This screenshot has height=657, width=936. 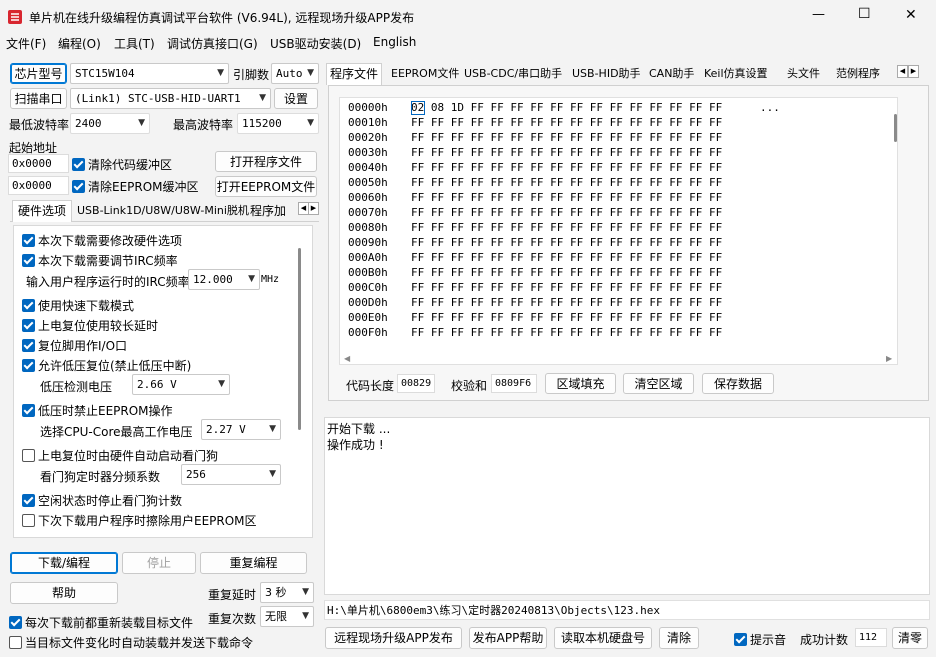 What do you see at coordinates (508, 638) in the screenshot?
I see `publish-app-help-button: 发布APP帮助` at bounding box center [508, 638].